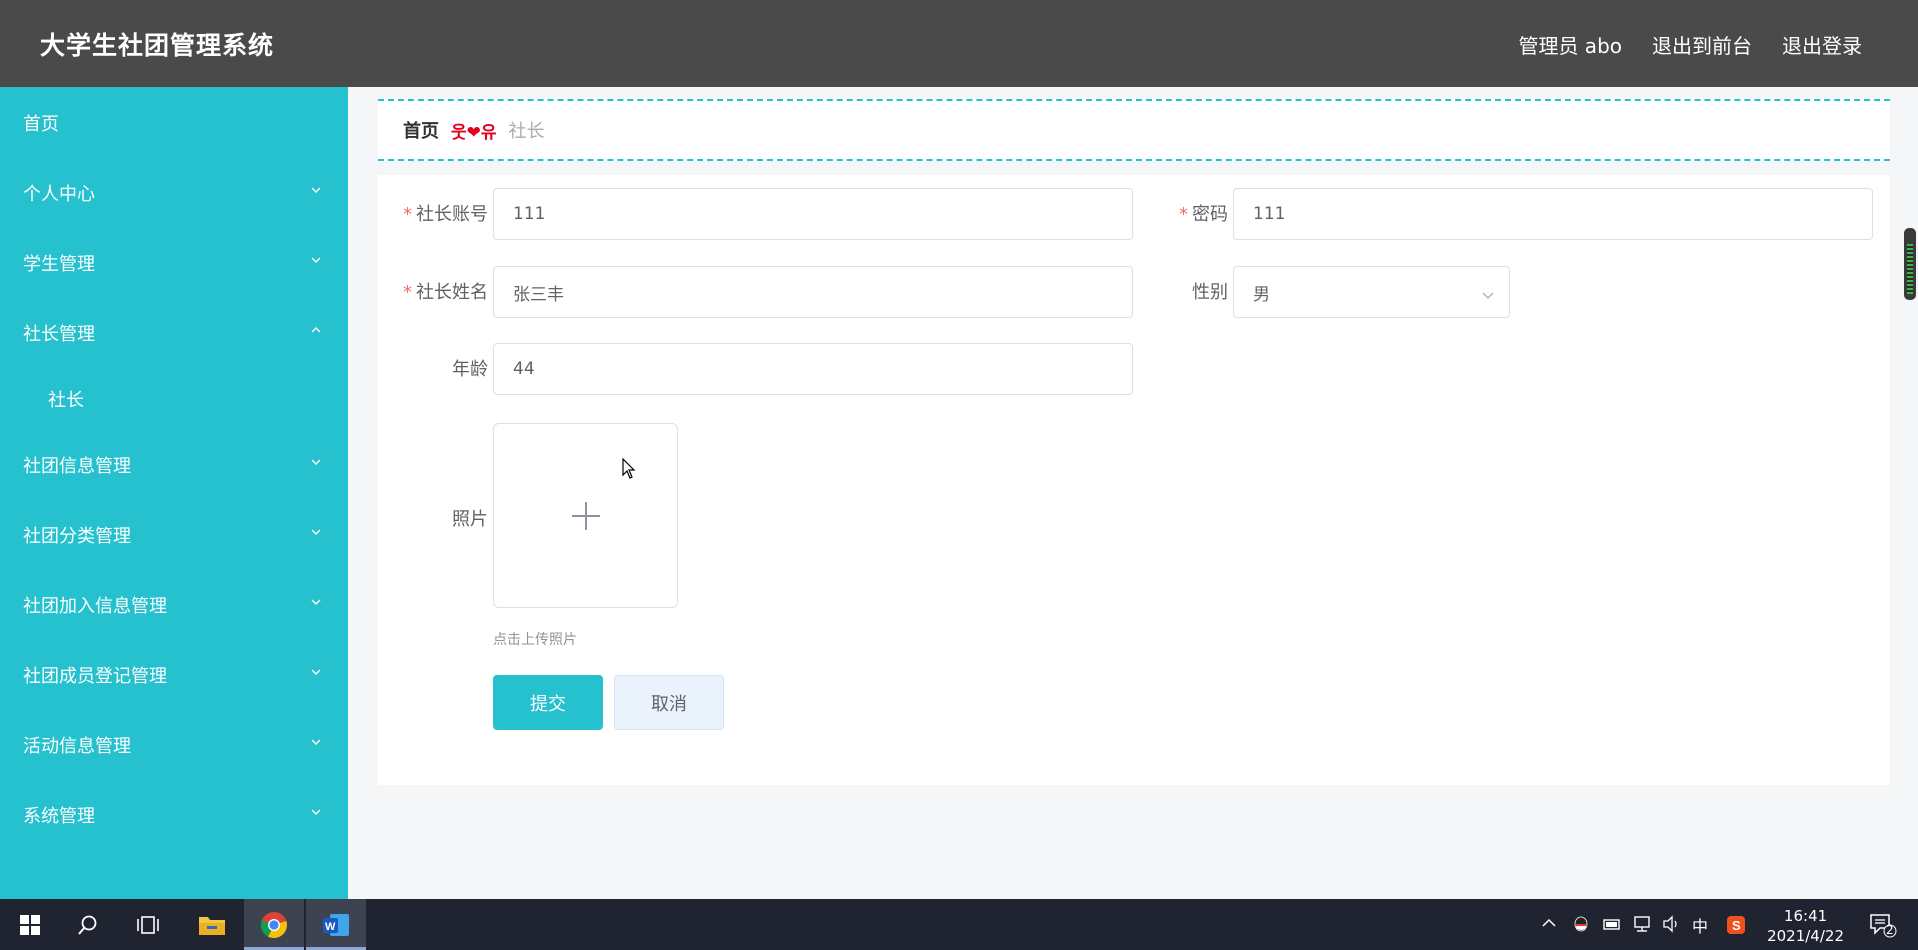  What do you see at coordinates (1553, 214) in the screenshot?
I see `password-input: 111` at bounding box center [1553, 214].